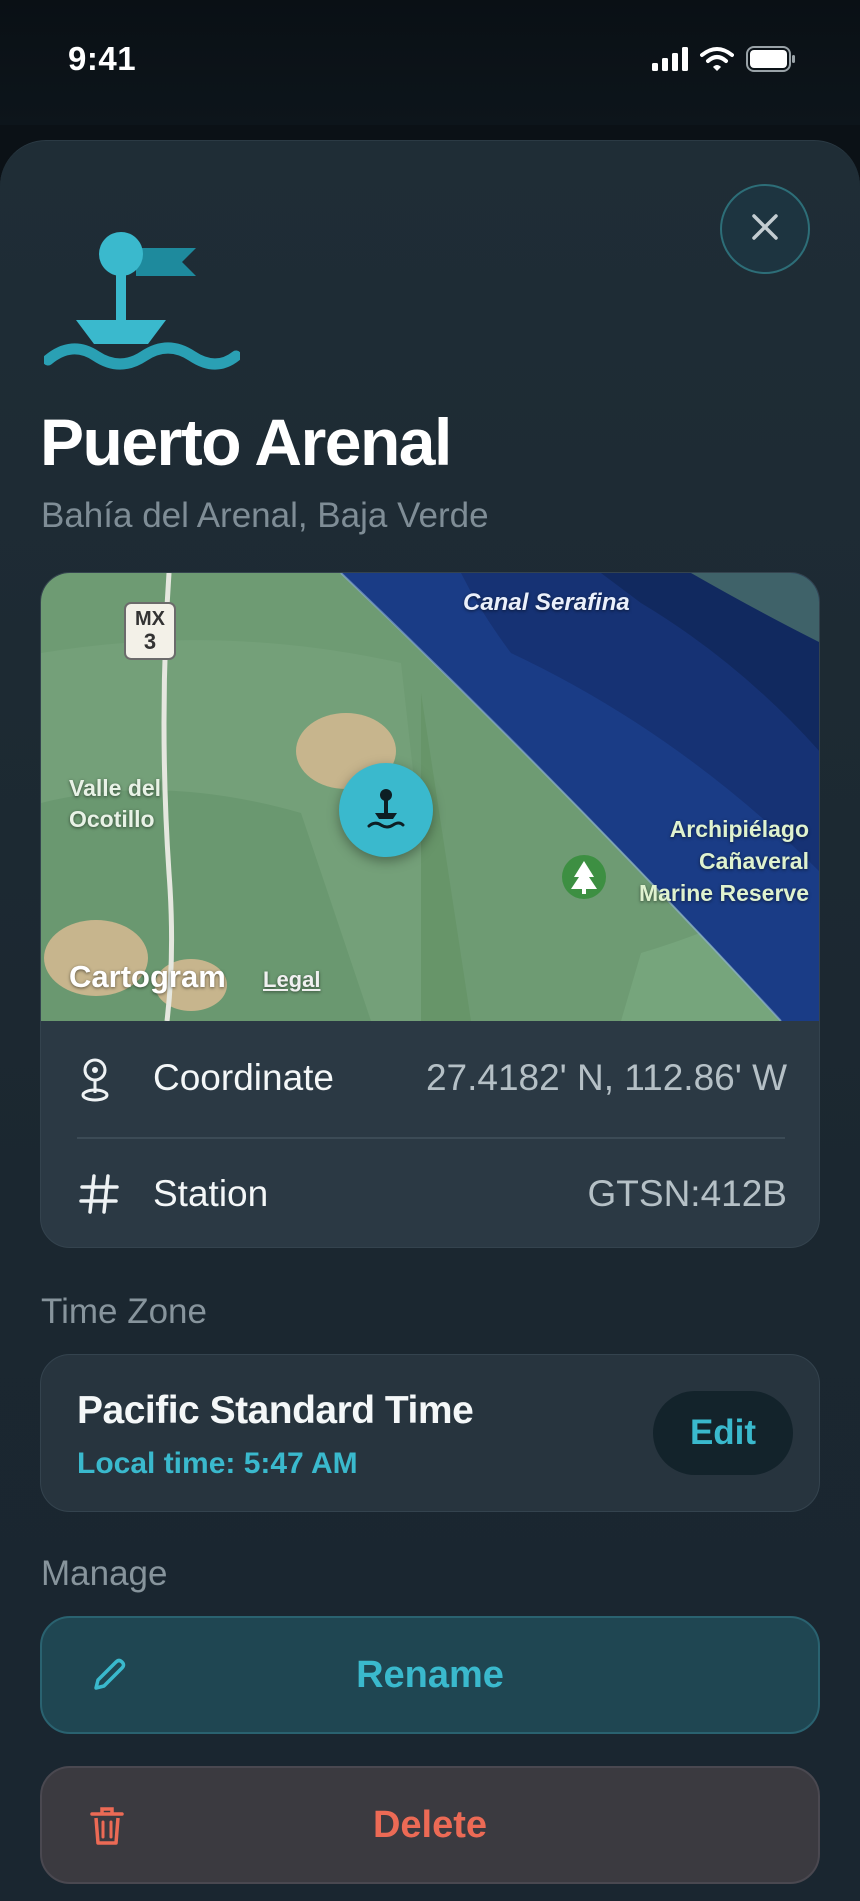  I want to click on close-icon, so click(765, 229).